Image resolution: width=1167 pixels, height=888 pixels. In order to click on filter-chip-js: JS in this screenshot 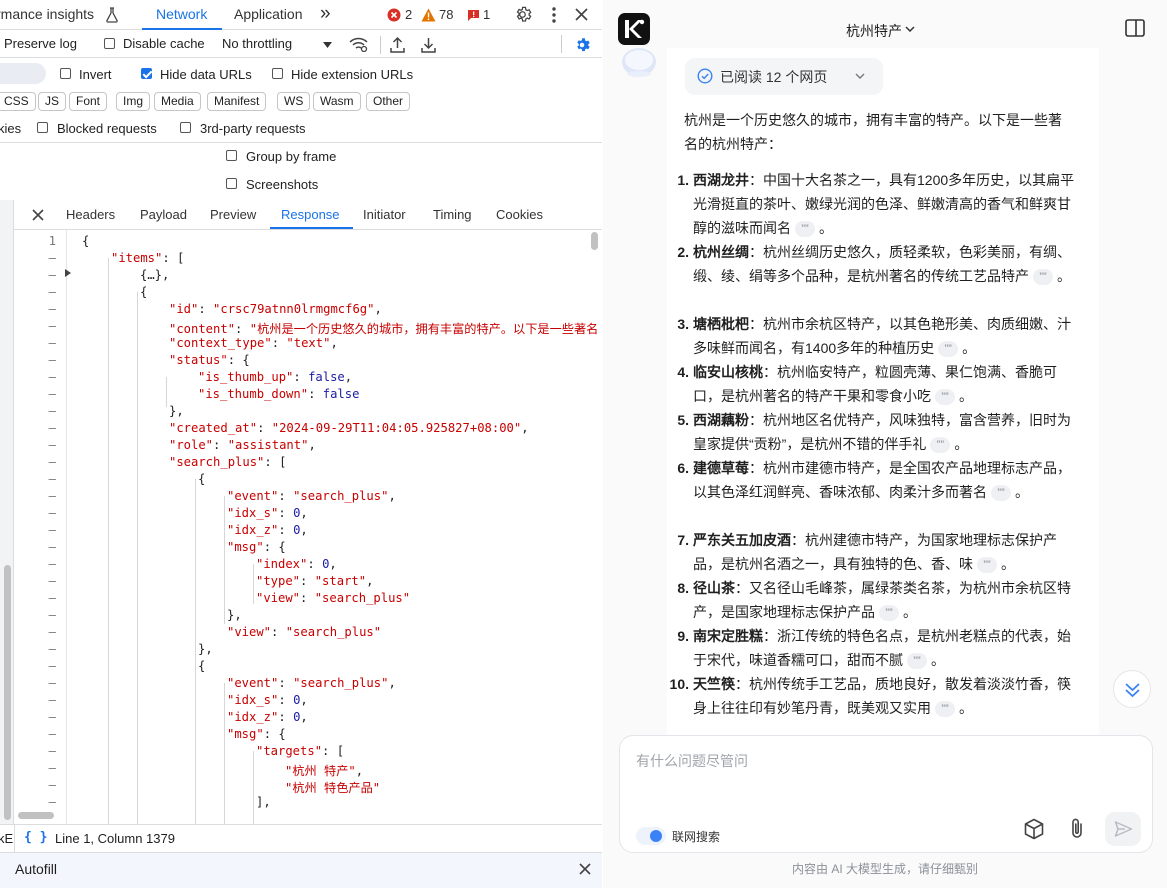, I will do `click(52, 101)`.